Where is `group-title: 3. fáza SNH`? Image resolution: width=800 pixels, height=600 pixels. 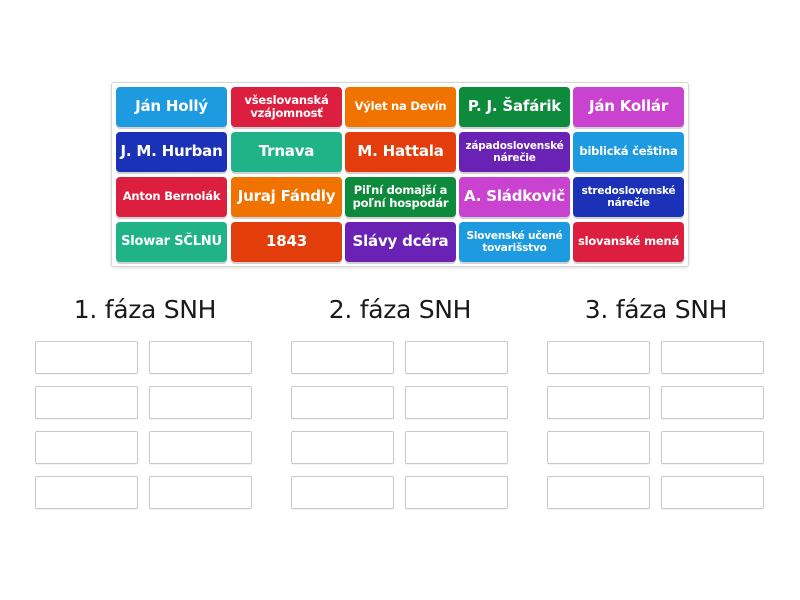 group-title: 3. fáza SNH is located at coordinates (656, 309).